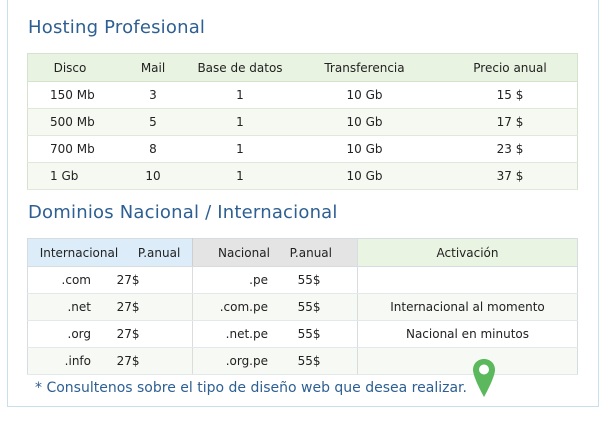  Describe the element at coordinates (183, 212) in the screenshot. I see `domains-title: Dominios Nacional / Internacional` at that location.